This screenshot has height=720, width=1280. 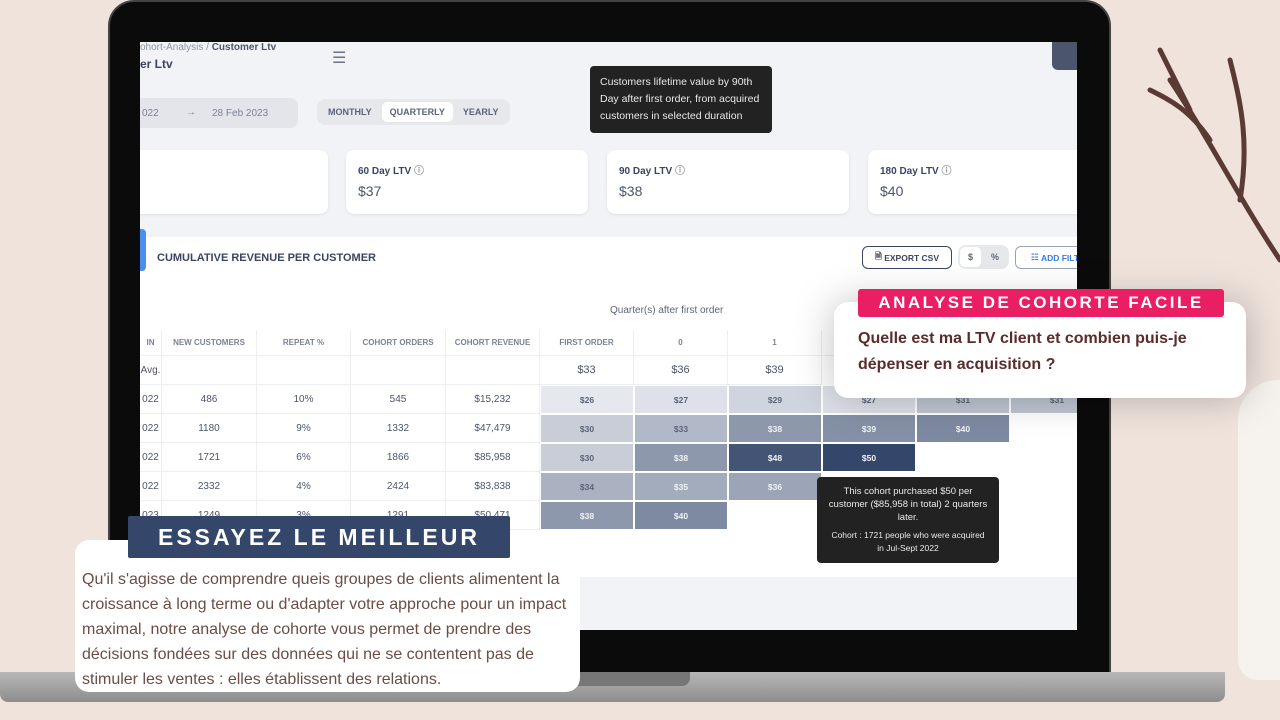 What do you see at coordinates (587, 486) in the screenshot?
I see `heatmap-cell: $34` at bounding box center [587, 486].